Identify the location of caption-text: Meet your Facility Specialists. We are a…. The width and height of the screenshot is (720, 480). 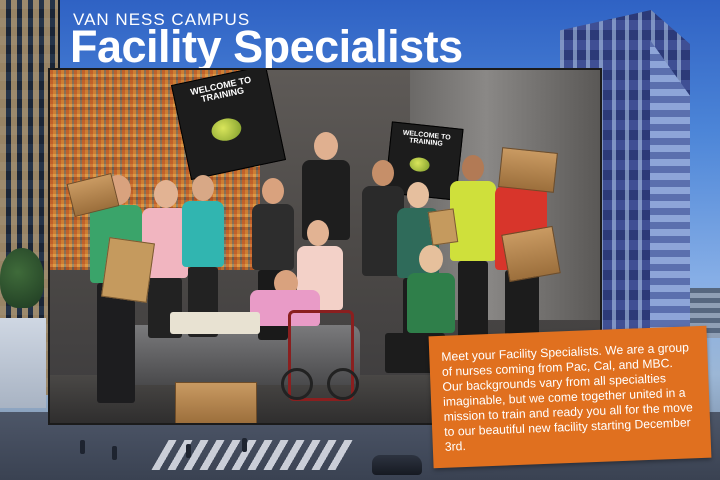
(567, 397).